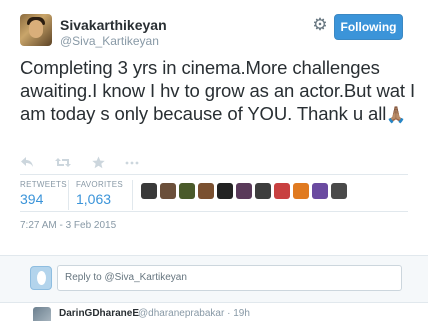 Image resolution: width=428 pixels, height=321 pixels. Describe the element at coordinates (113, 25) in the screenshot. I see `author-name: Sivakarthikeyan` at that location.